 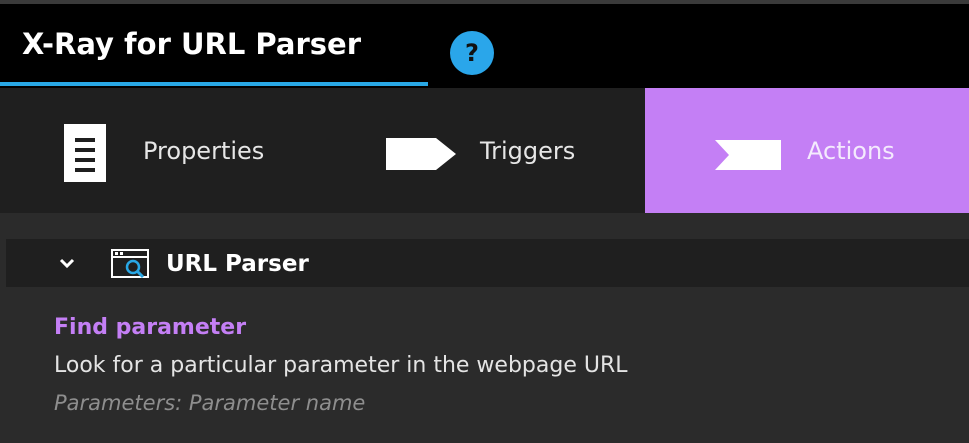 I want to click on group-header: URL Parser, so click(x=487, y=263).